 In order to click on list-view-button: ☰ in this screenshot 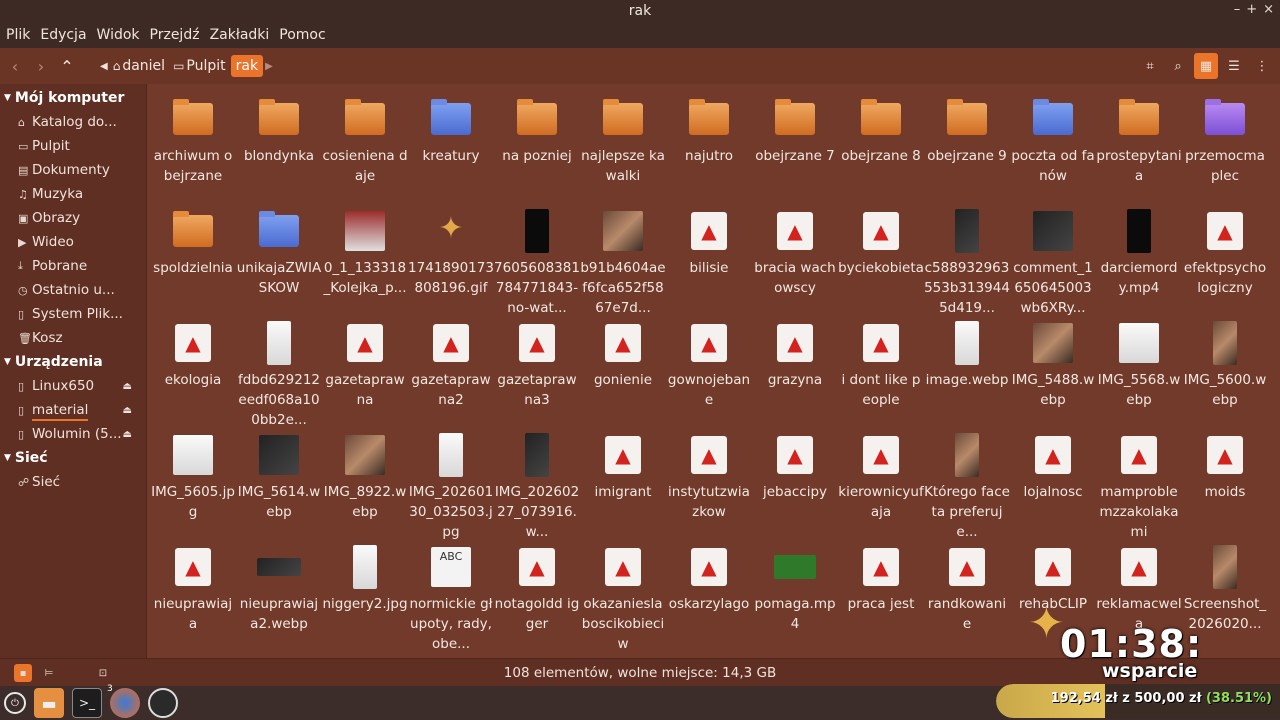, I will do `click(1234, 66)`.